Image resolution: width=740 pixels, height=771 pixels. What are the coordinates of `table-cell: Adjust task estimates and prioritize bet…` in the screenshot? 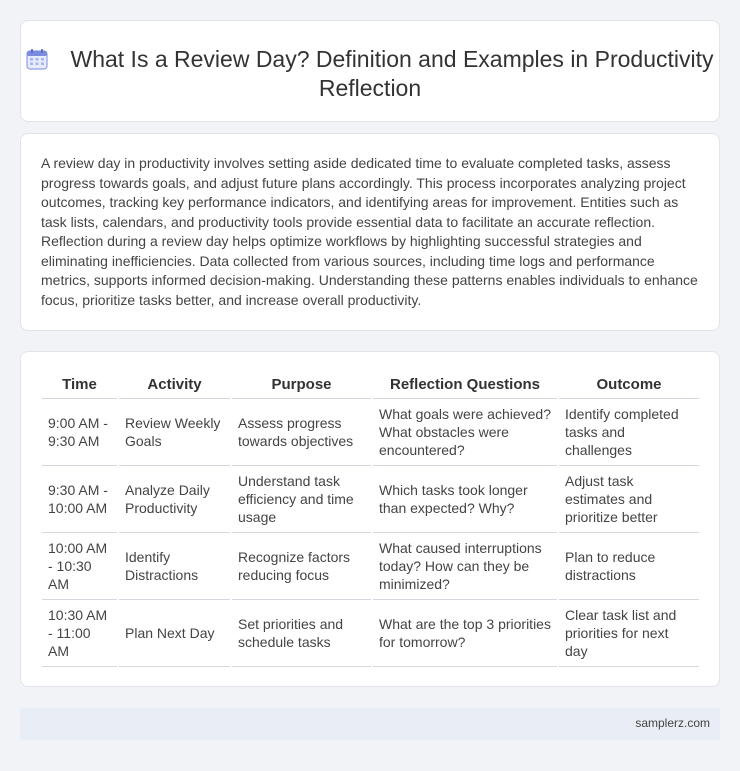 It's located at (628, 499).